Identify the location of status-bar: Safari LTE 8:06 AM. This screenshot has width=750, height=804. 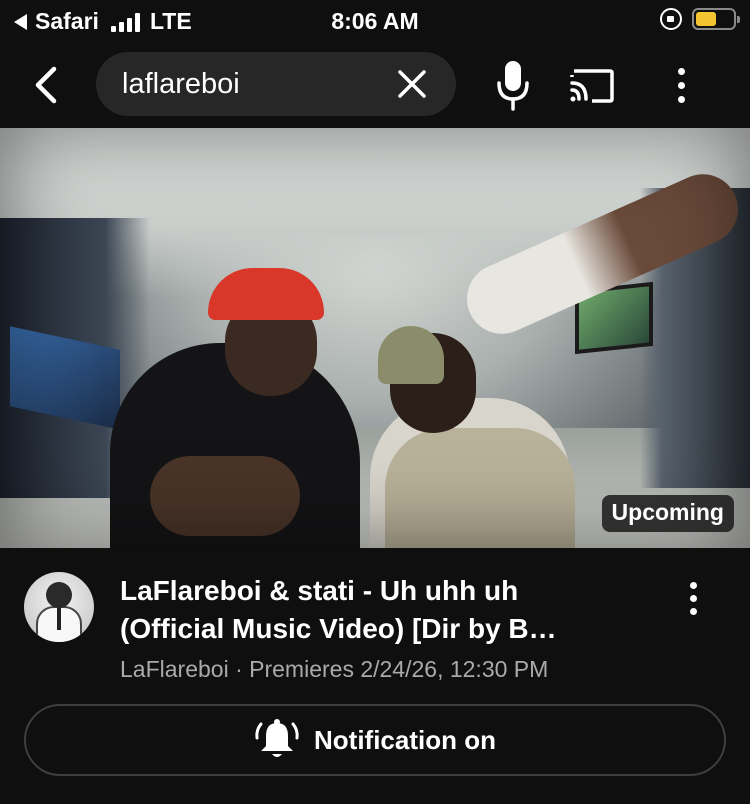
(375, 22).